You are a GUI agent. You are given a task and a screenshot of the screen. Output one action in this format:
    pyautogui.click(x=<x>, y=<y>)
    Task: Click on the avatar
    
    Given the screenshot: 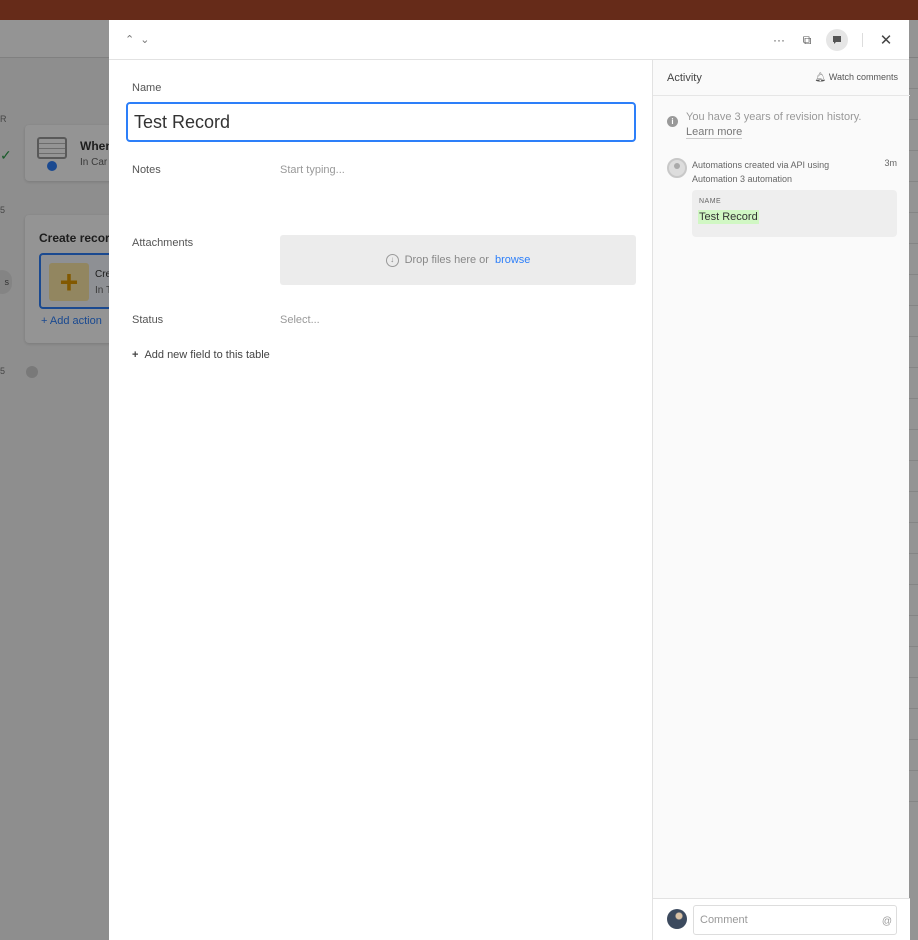 What is the action you would take?
    pyautogui.click(x=677, y=919)
    